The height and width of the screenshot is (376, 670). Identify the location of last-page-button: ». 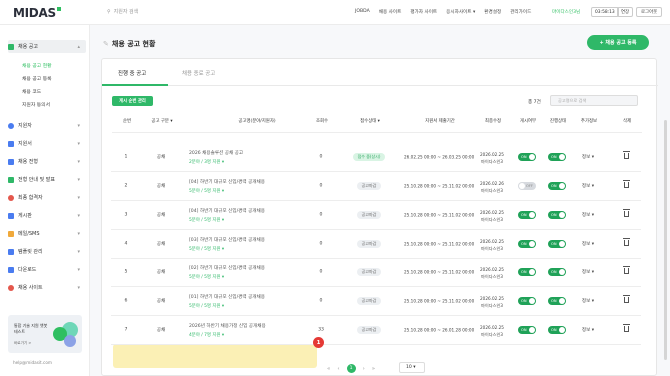
(373, 369).